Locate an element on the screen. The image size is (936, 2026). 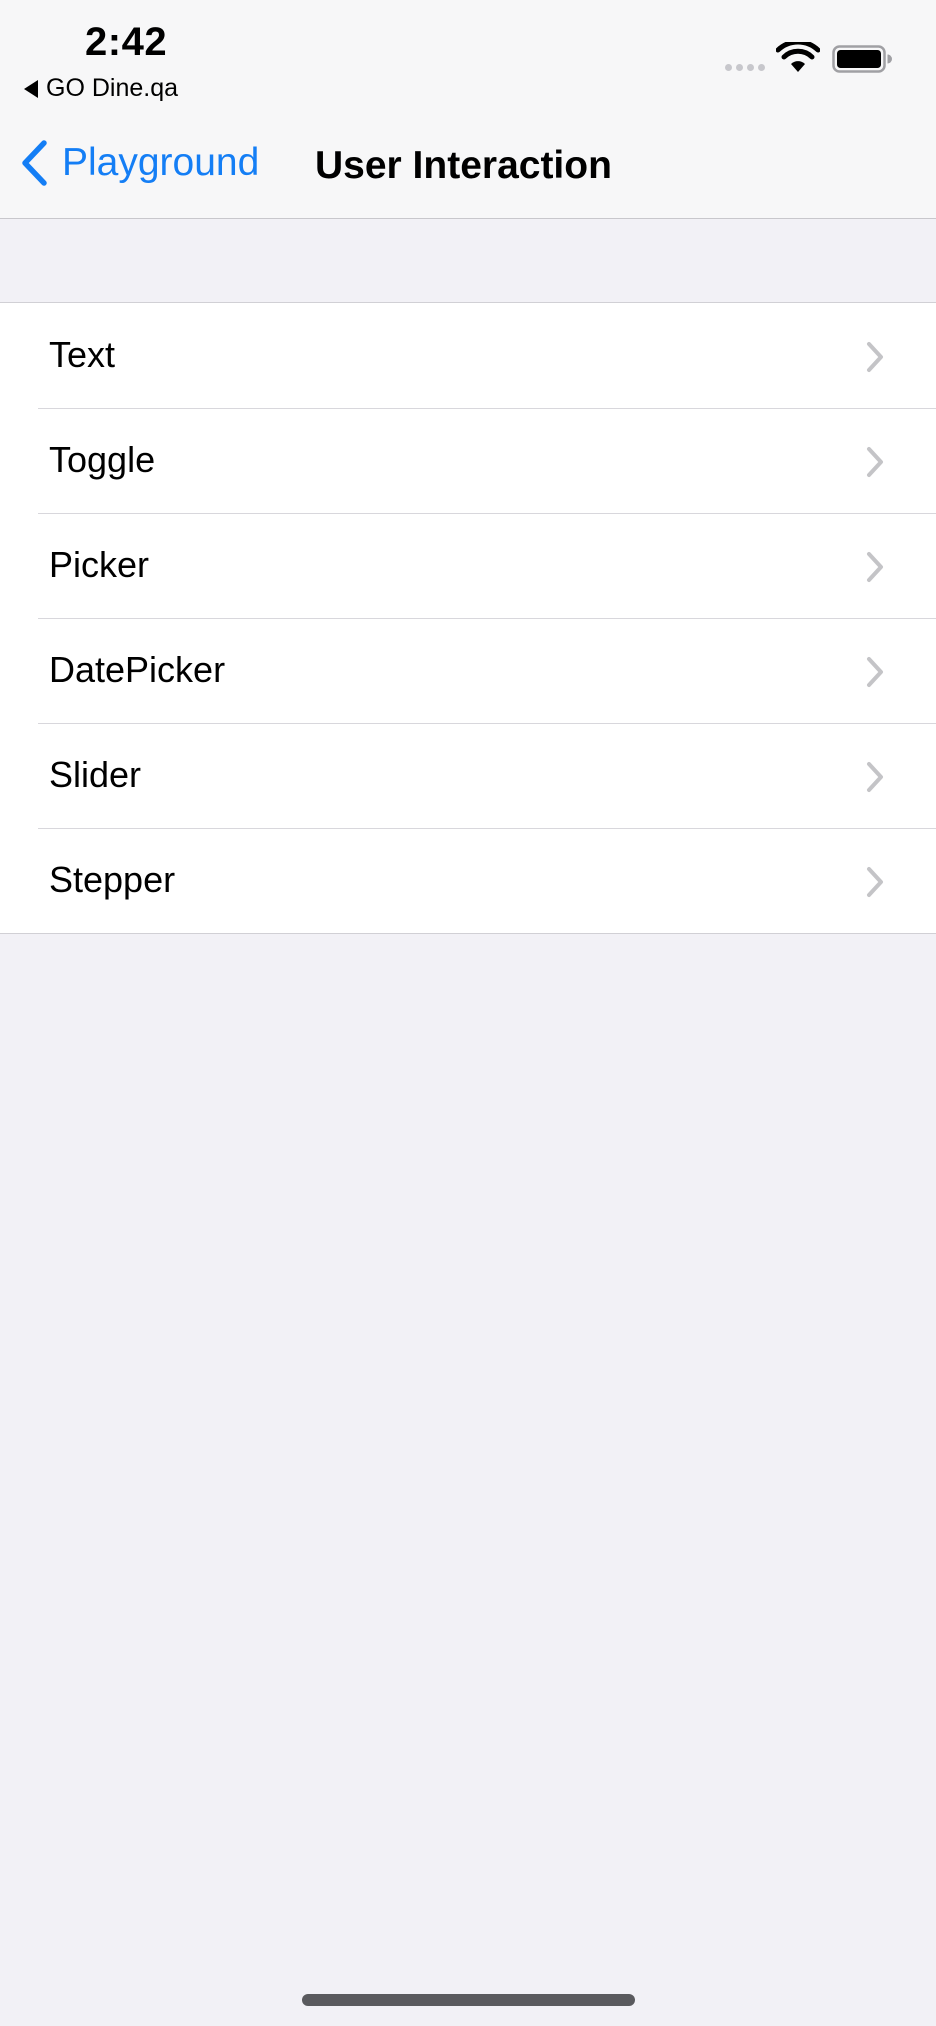
list-item-label: Text is located at coordinates (82, 354).